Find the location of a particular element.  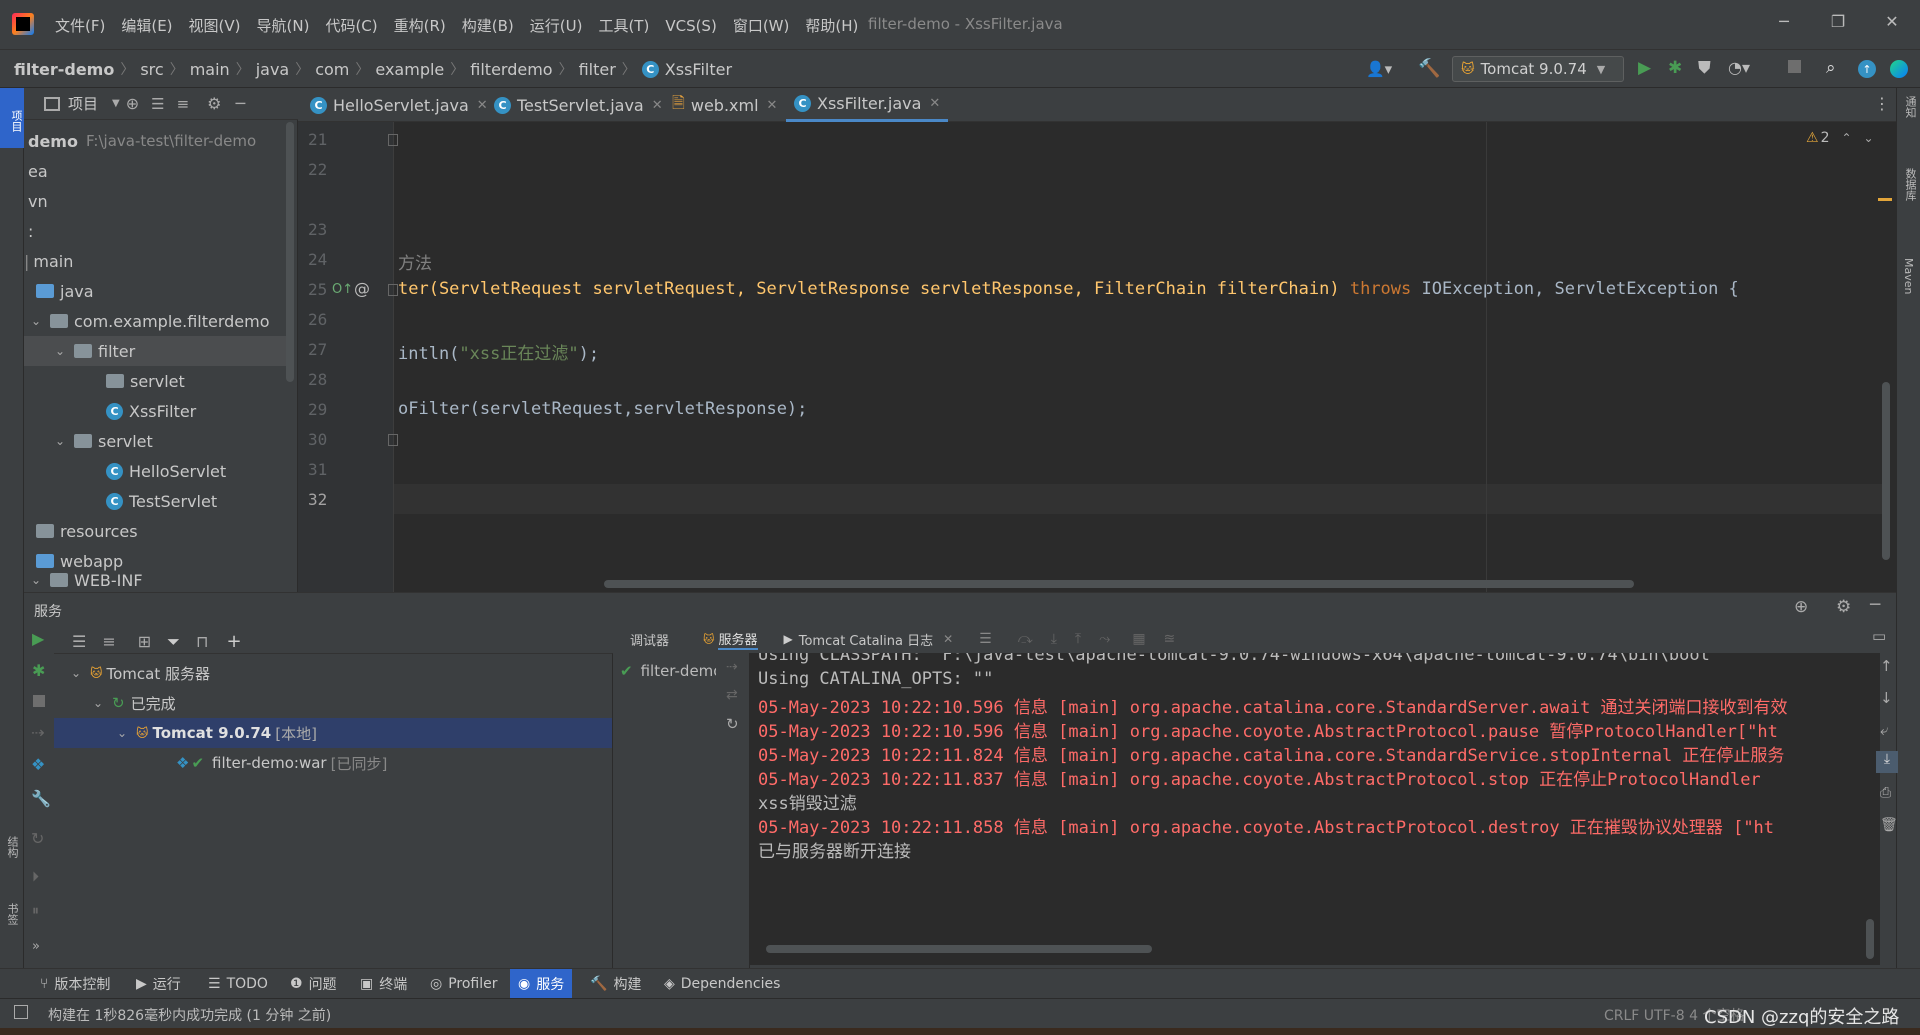

hide-icon: ─ is located at coordinates (241, 103).